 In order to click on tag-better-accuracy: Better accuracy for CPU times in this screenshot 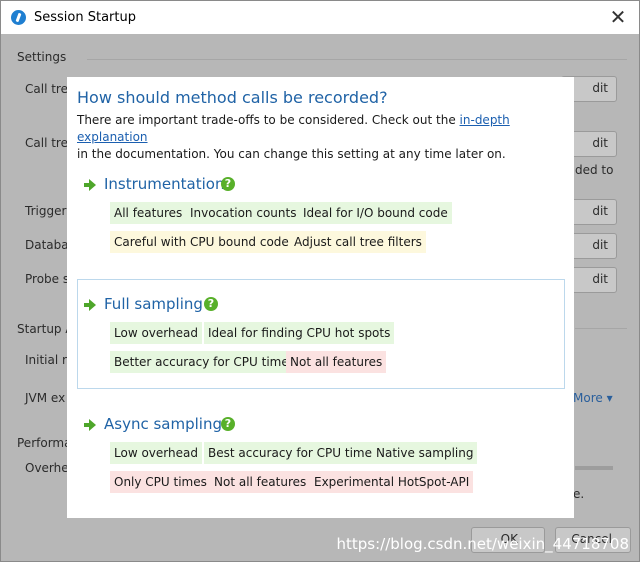, I will do `click(205, 362)`.